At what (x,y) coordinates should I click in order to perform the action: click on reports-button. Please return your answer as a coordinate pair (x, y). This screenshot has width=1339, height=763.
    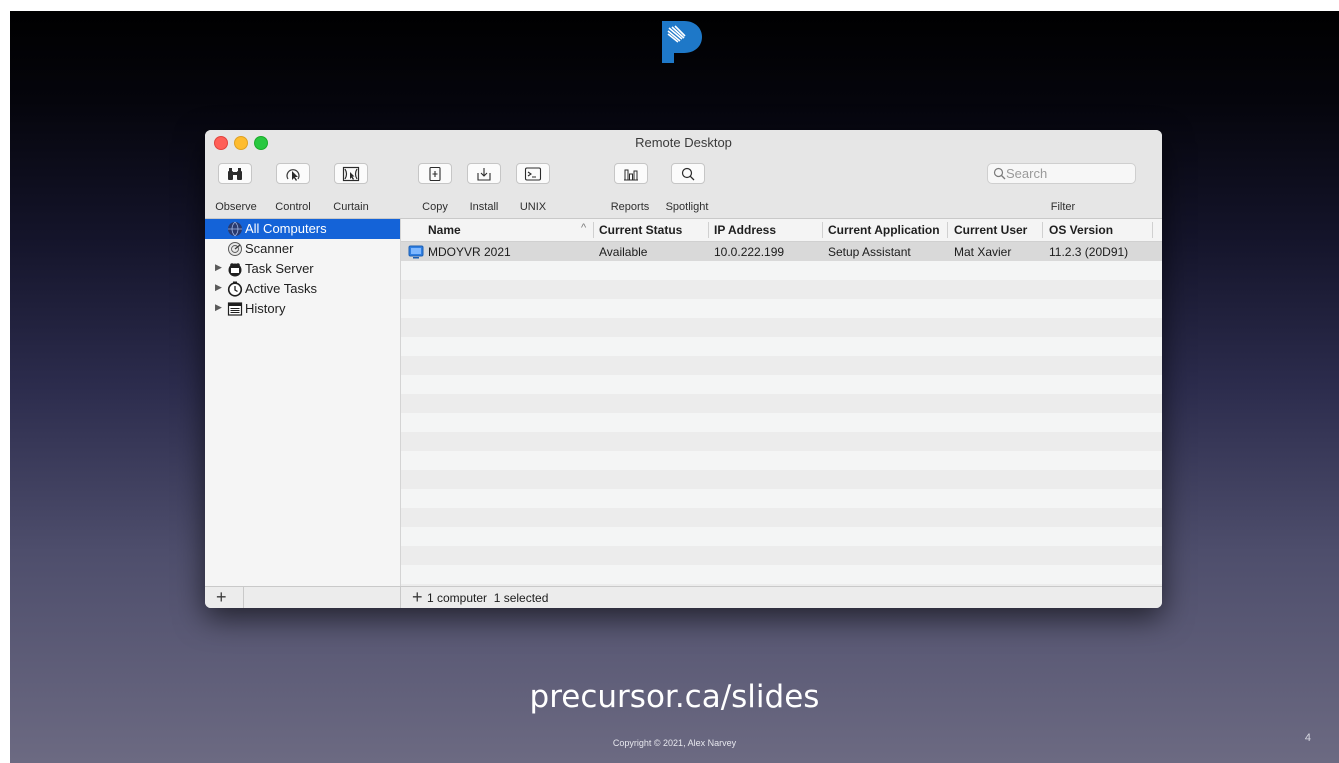
    Looking at the image, I should click on (631, 173).